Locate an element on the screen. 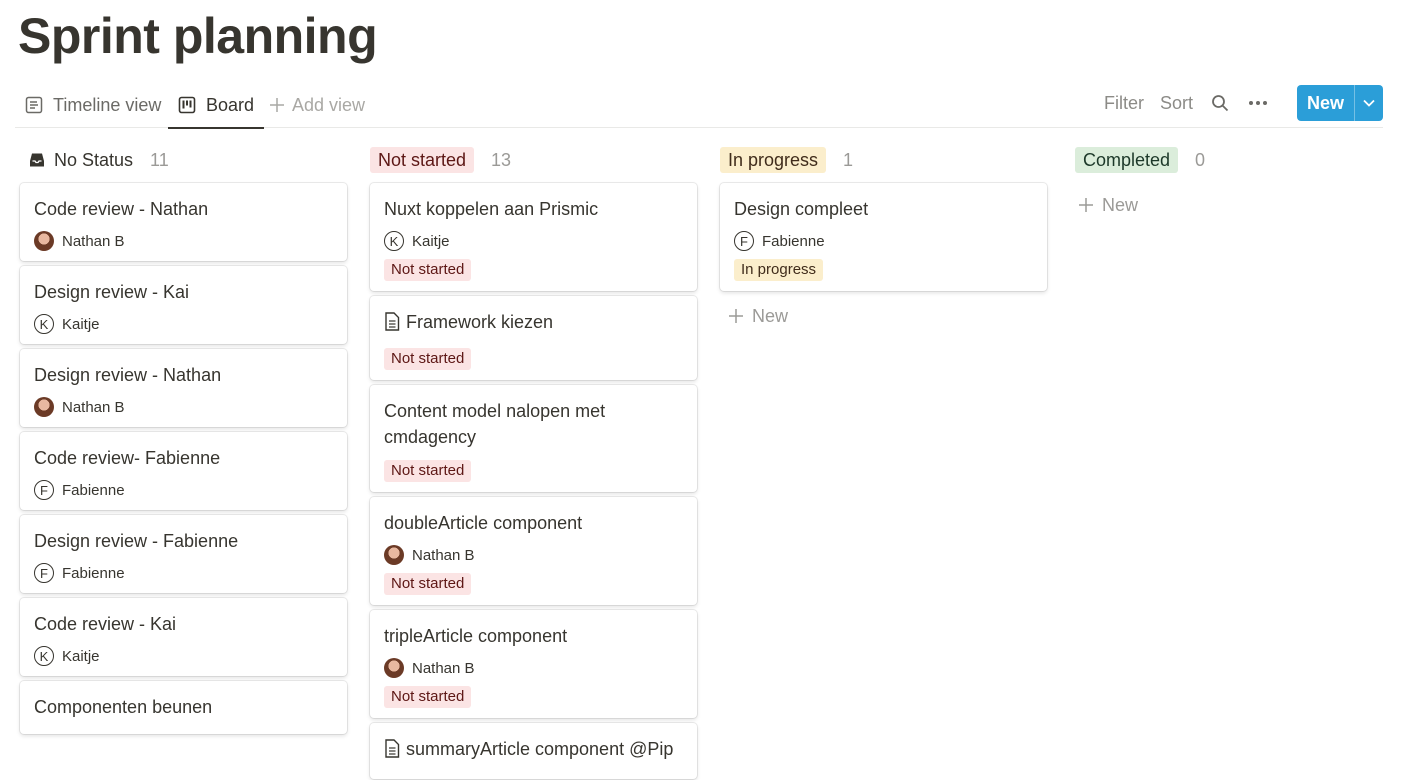  board-card: Componenten beunen is located at coordinates (183, 707).